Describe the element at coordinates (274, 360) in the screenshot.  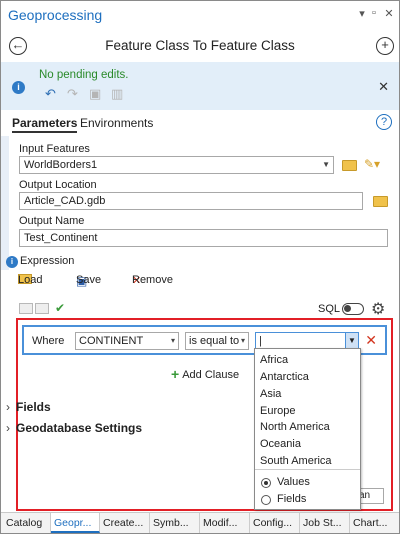
I see `list-item: Africa` at that location.